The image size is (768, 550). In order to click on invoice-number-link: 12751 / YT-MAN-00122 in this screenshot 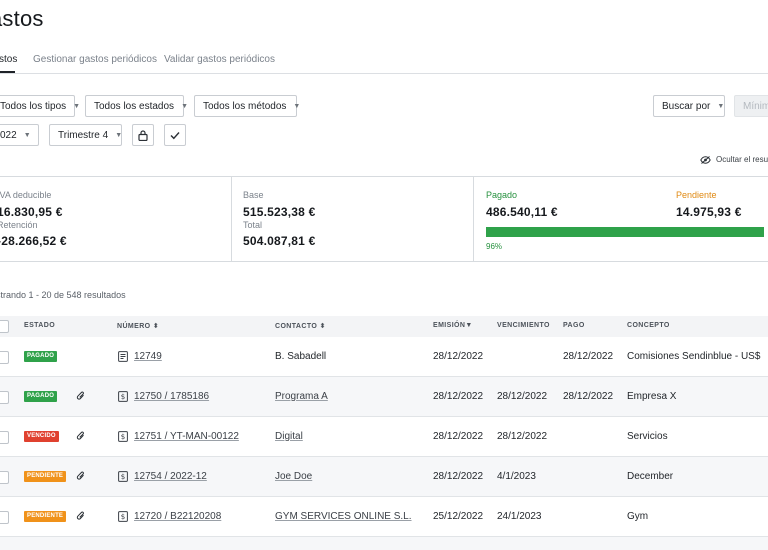, I will do `click(186, 436)`.